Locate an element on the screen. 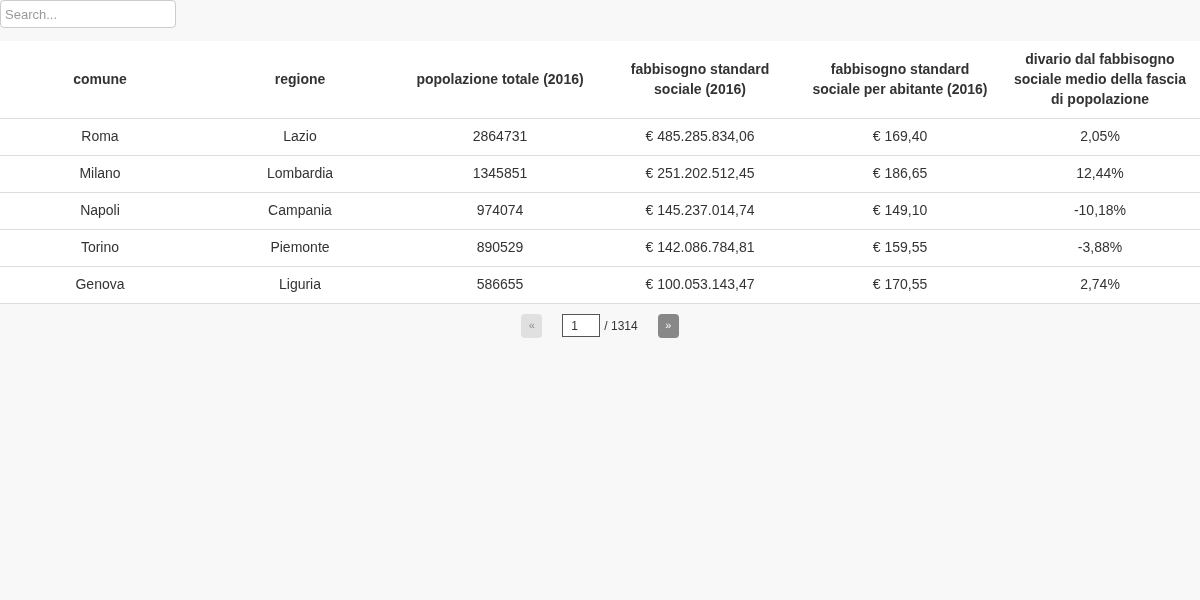 Image resolution: width=1200 pixels, height=600 pixels. table-cell: € 142.086.784,81 is located at coordinates (700, 247).